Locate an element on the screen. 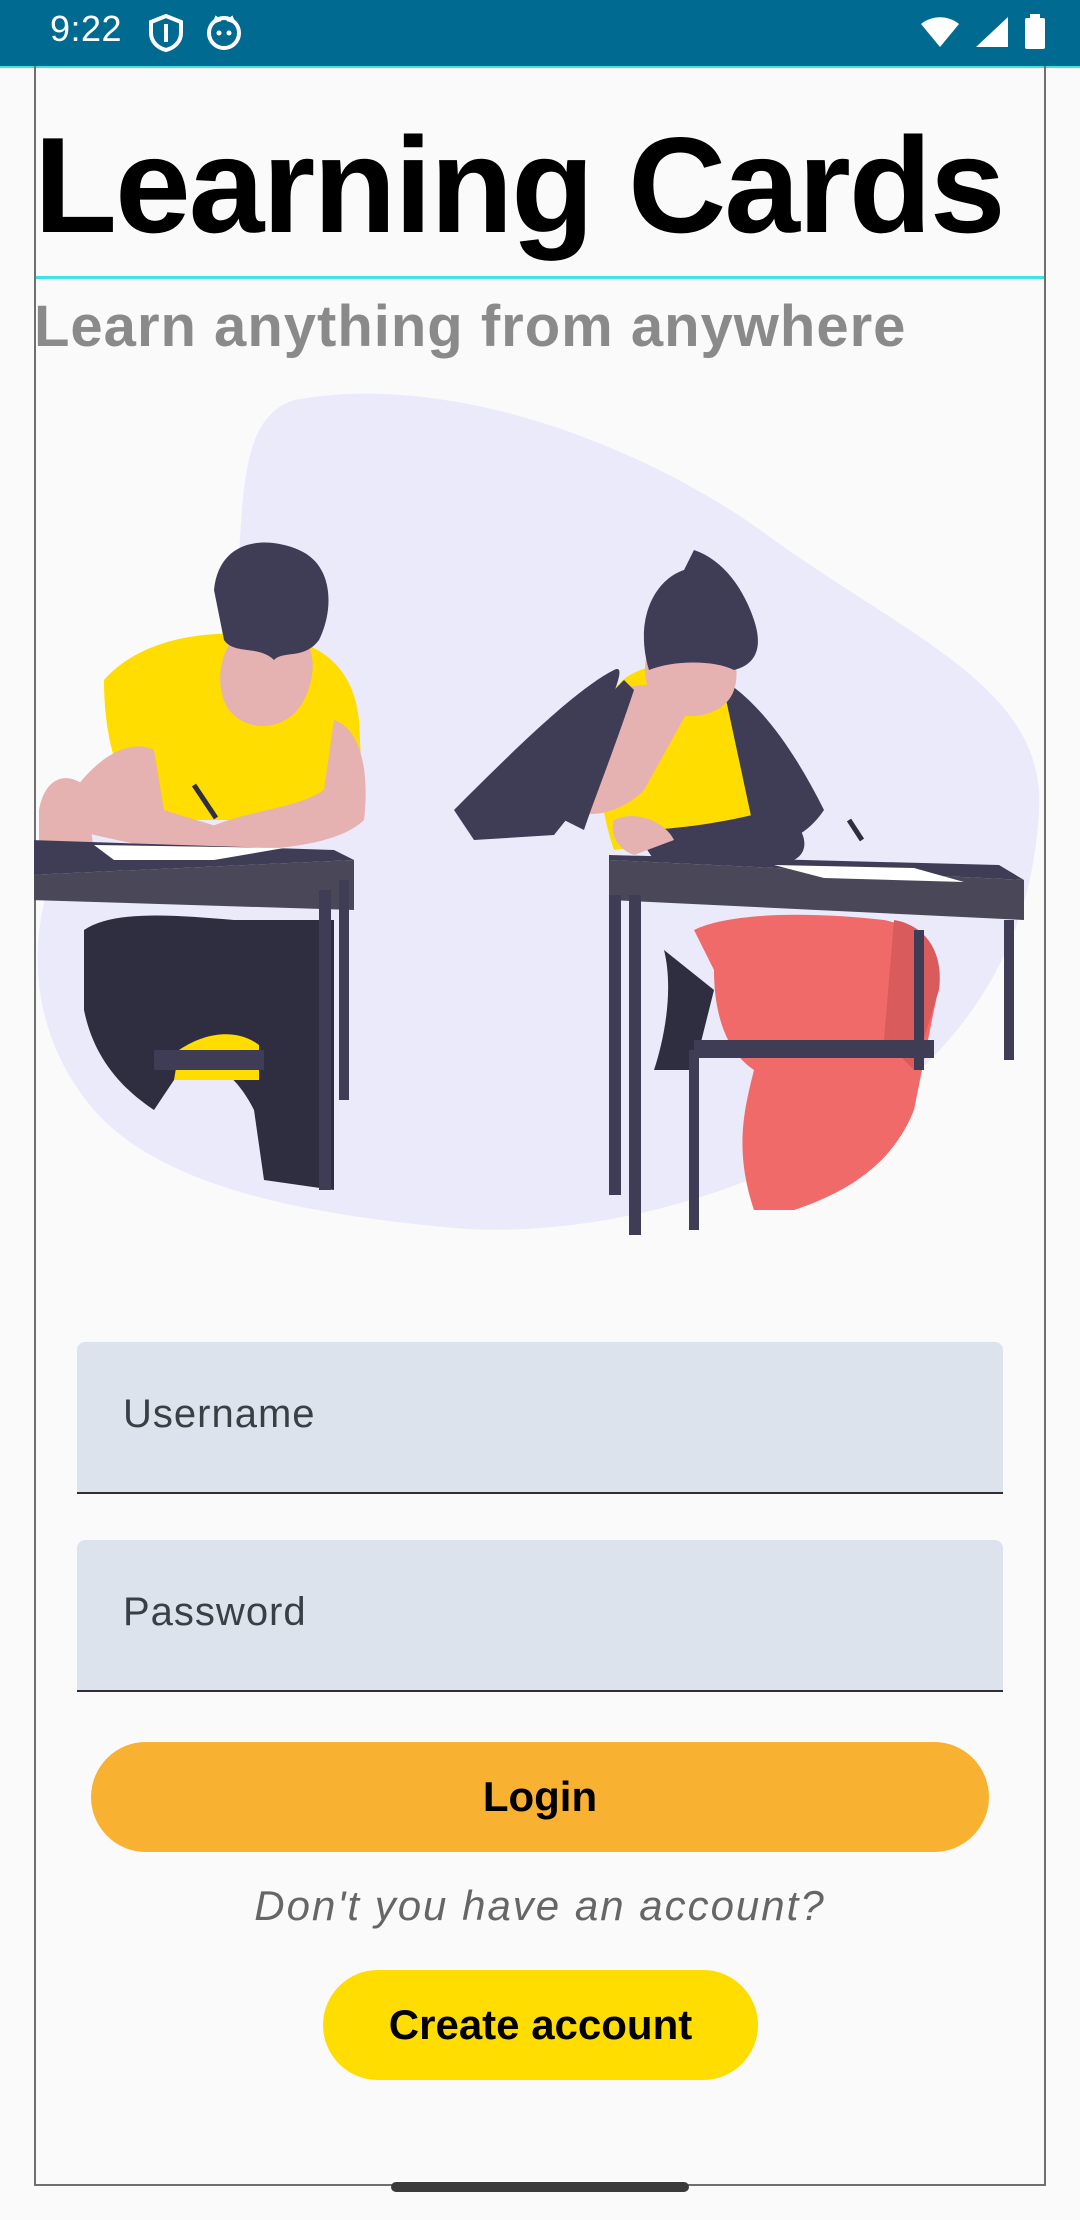 This screenshot has width=1080, height=2220. password-field: Password is located at coordinates (540, 1616).